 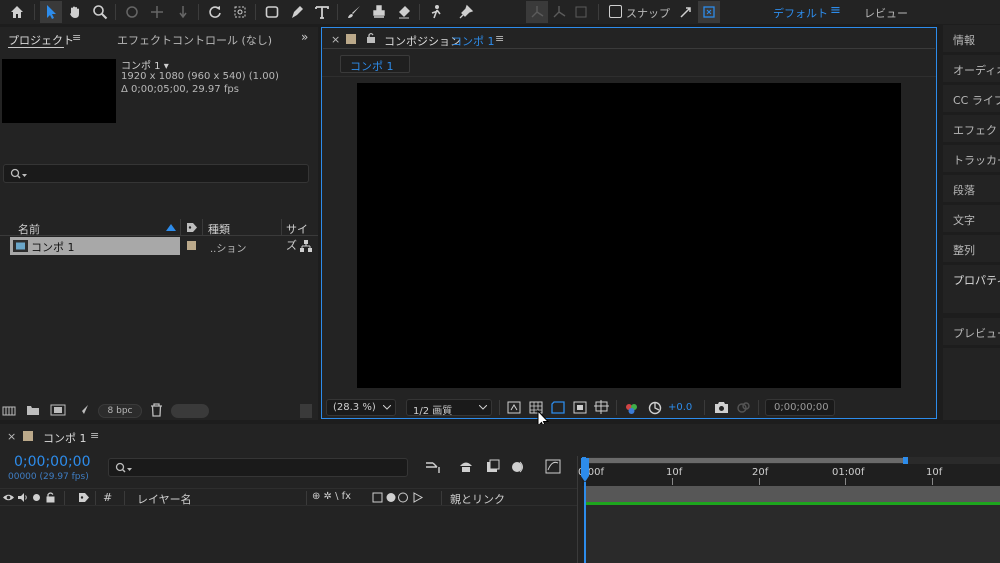 I want to click on hand-tool-icon, so click(x=75, y=12).